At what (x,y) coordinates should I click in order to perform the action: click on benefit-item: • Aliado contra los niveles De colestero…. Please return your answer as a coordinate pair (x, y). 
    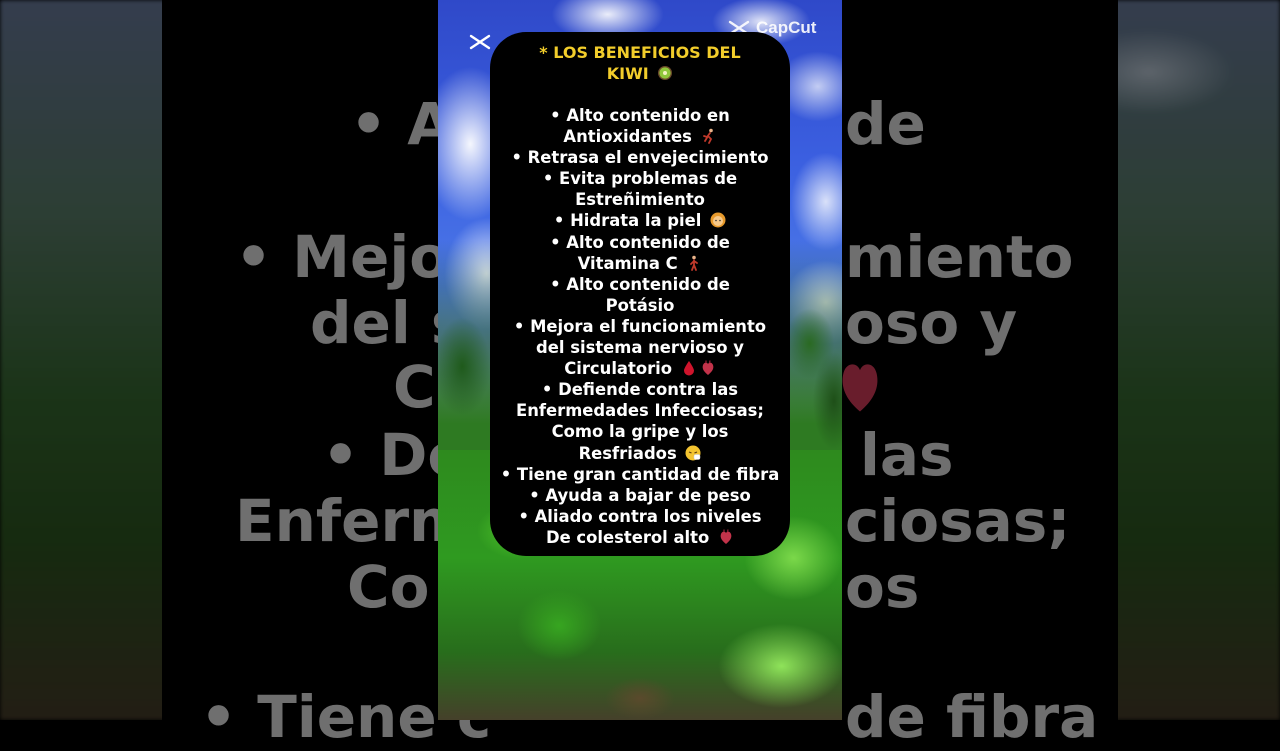
    Looking at the image, I should click on (640, 527).